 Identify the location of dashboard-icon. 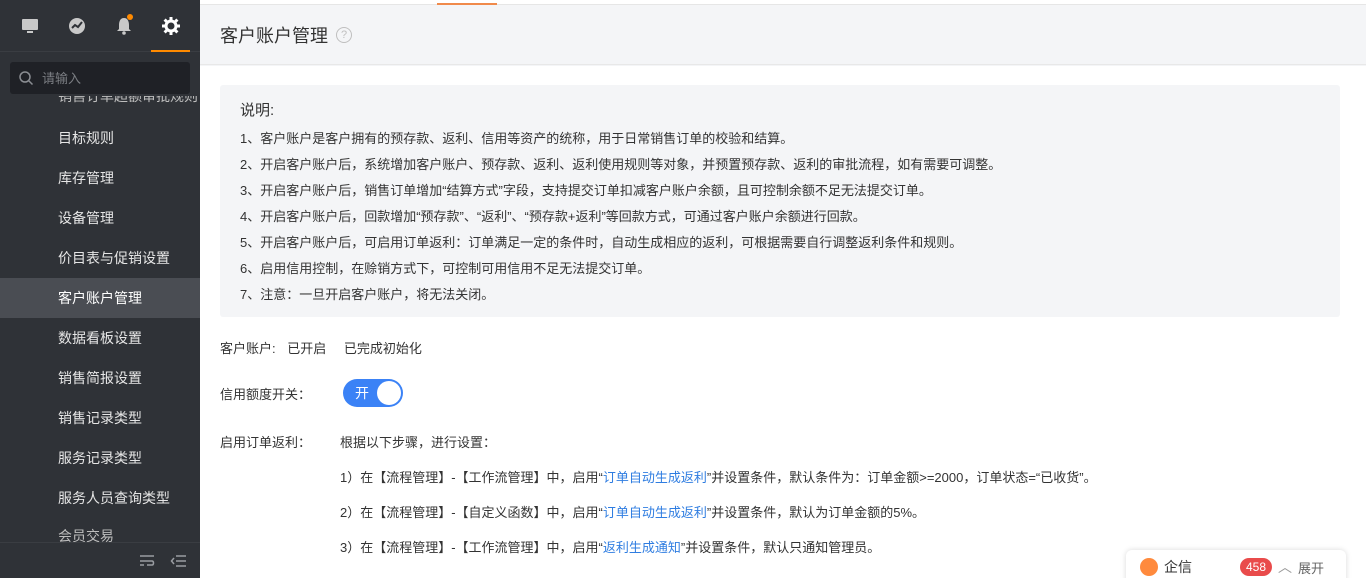
(76, 25).